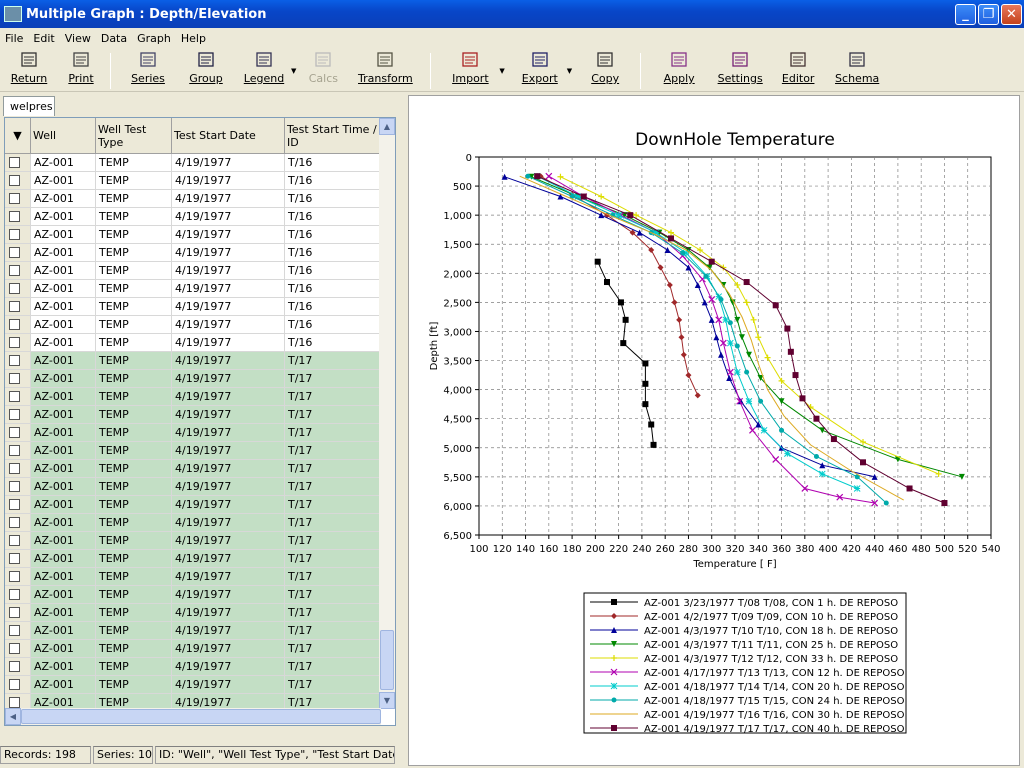  Describe the element at coordinates (679, 71) in the screenshot. I see `apply-button: Apply` at that location.